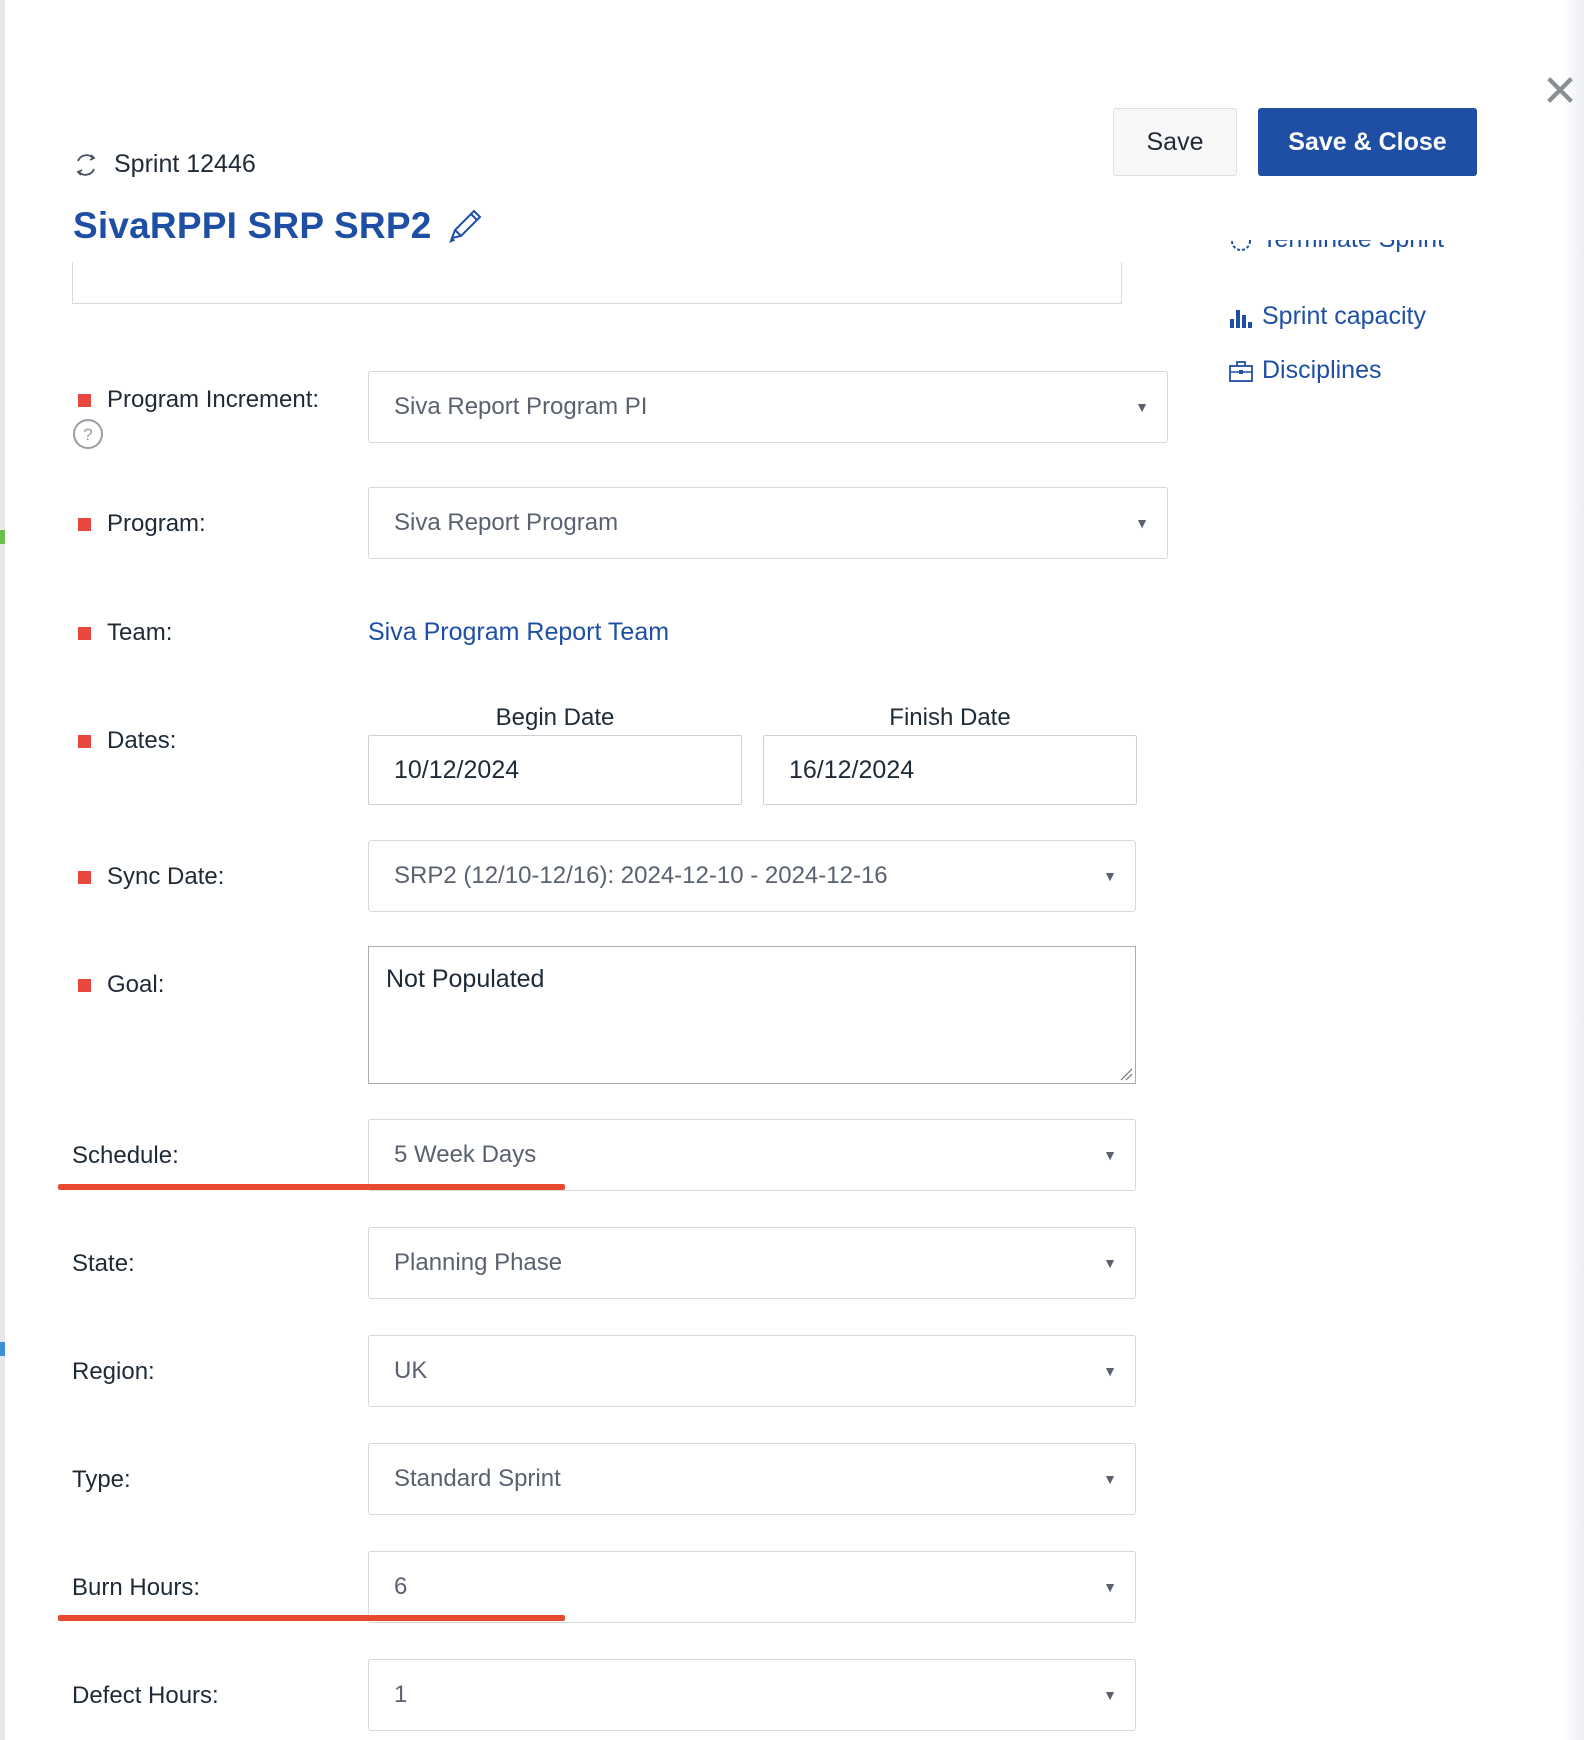  I want to click on terminate-sprint-link: Terminate Sprint, so click(1336, 253).